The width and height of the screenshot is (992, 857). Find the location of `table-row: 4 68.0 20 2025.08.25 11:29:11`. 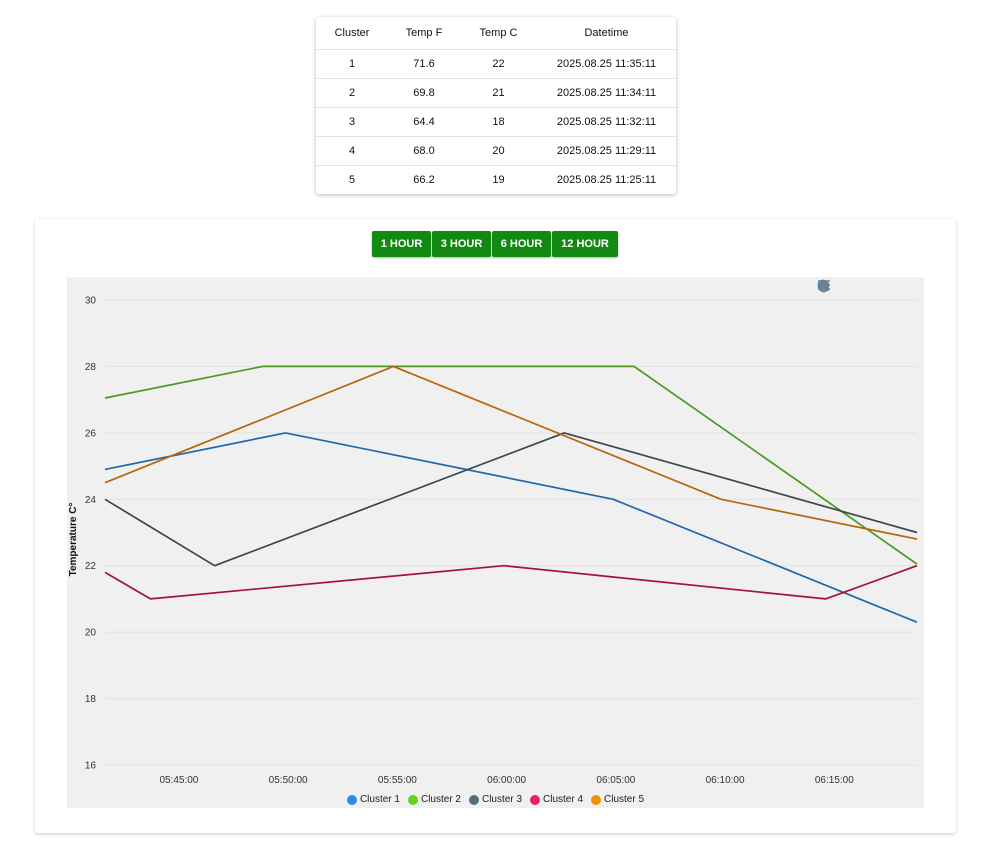

table-row: 4 68.0 20 2025.08.25 11:29:11 is located at coordinates (496, 151).